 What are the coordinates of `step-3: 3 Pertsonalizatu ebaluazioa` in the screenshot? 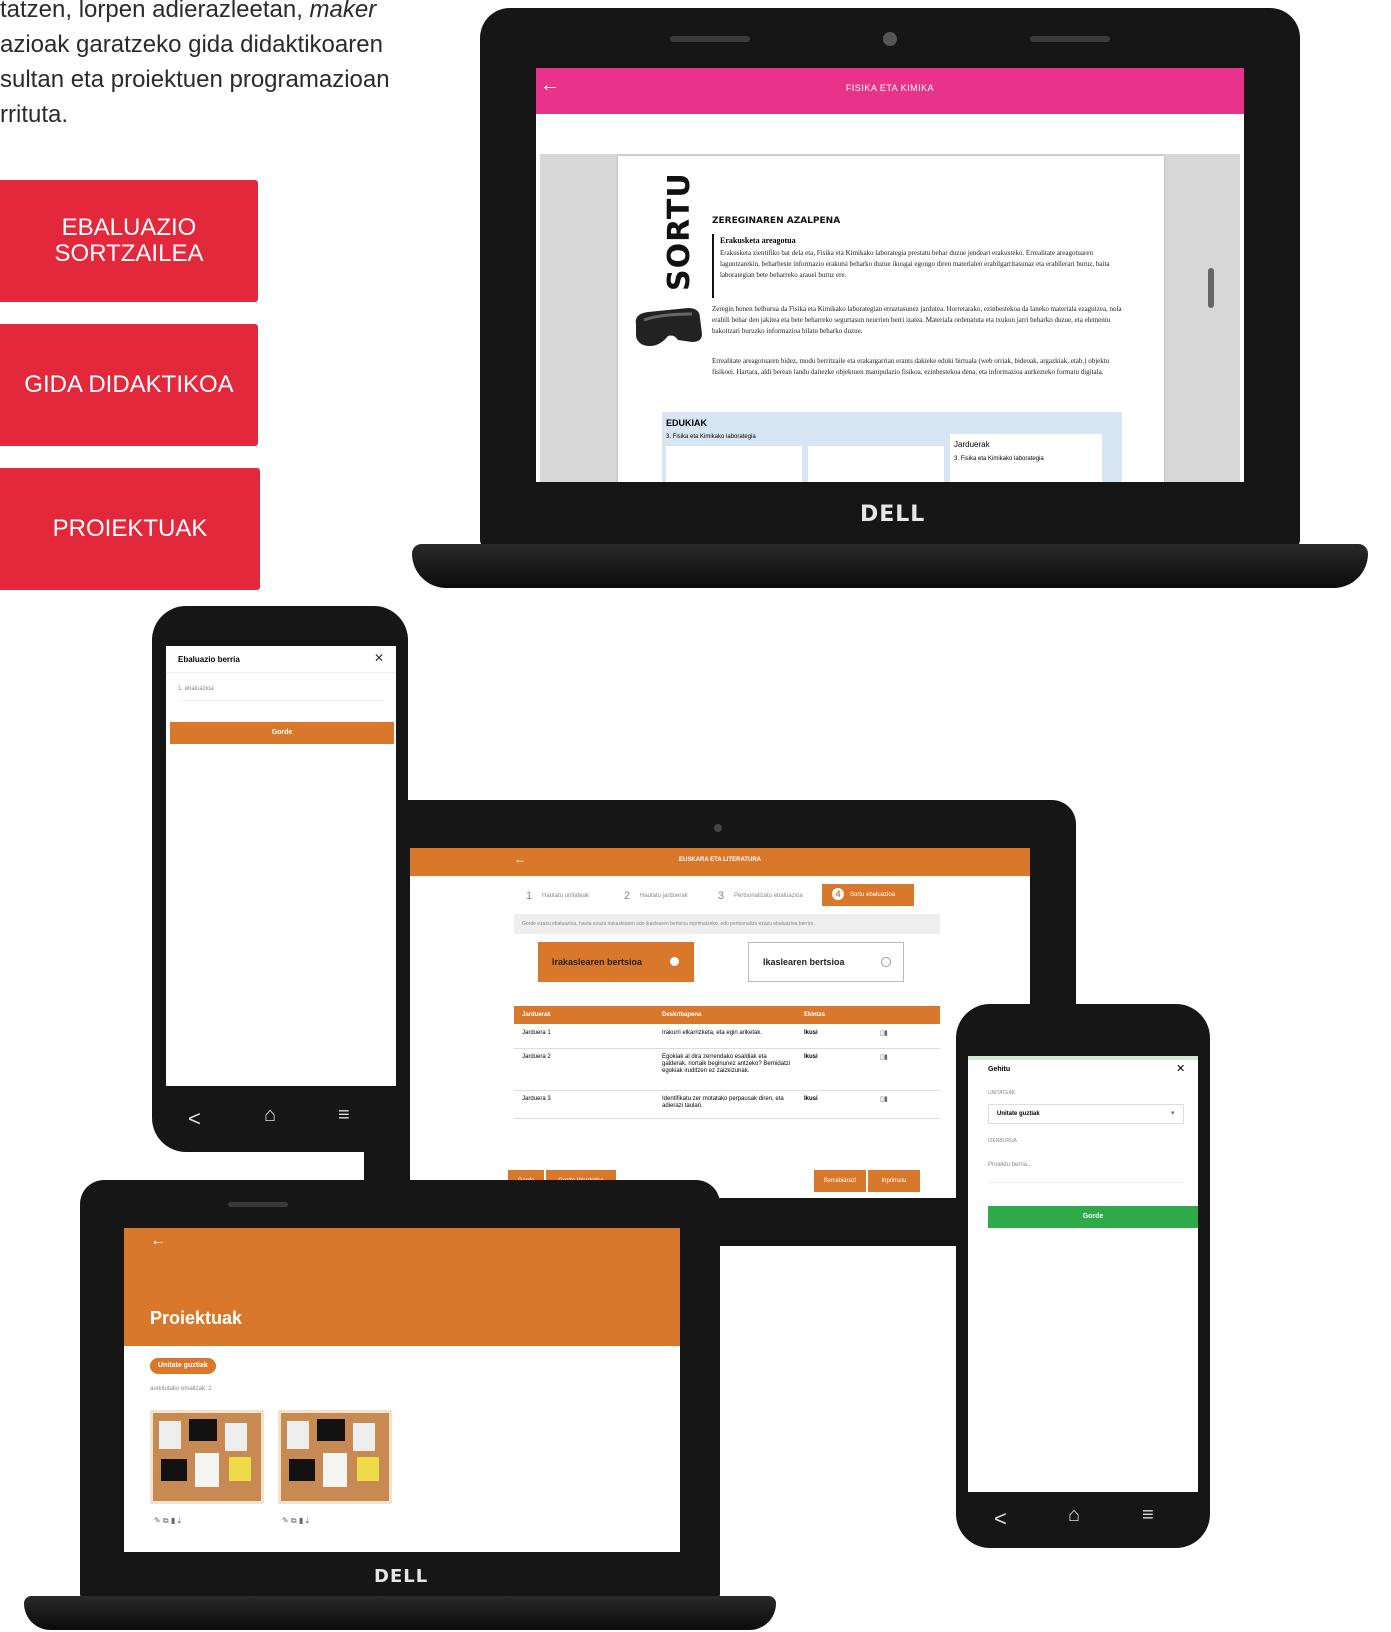 It's located at (768, 897).